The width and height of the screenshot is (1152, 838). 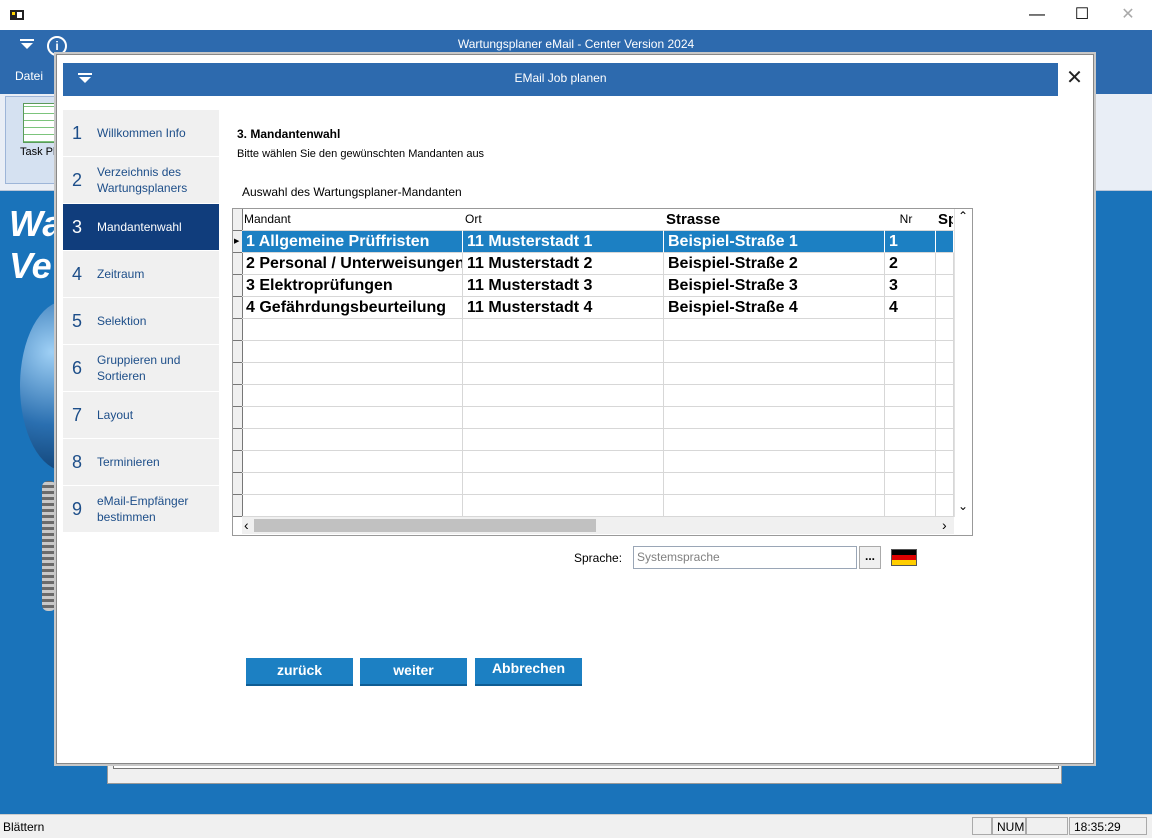 What do you see at coordinates (963, 506) in the screenshot?
I see `scroll-down-arrow-icon: ⌄` at bounding box center [963, 506].